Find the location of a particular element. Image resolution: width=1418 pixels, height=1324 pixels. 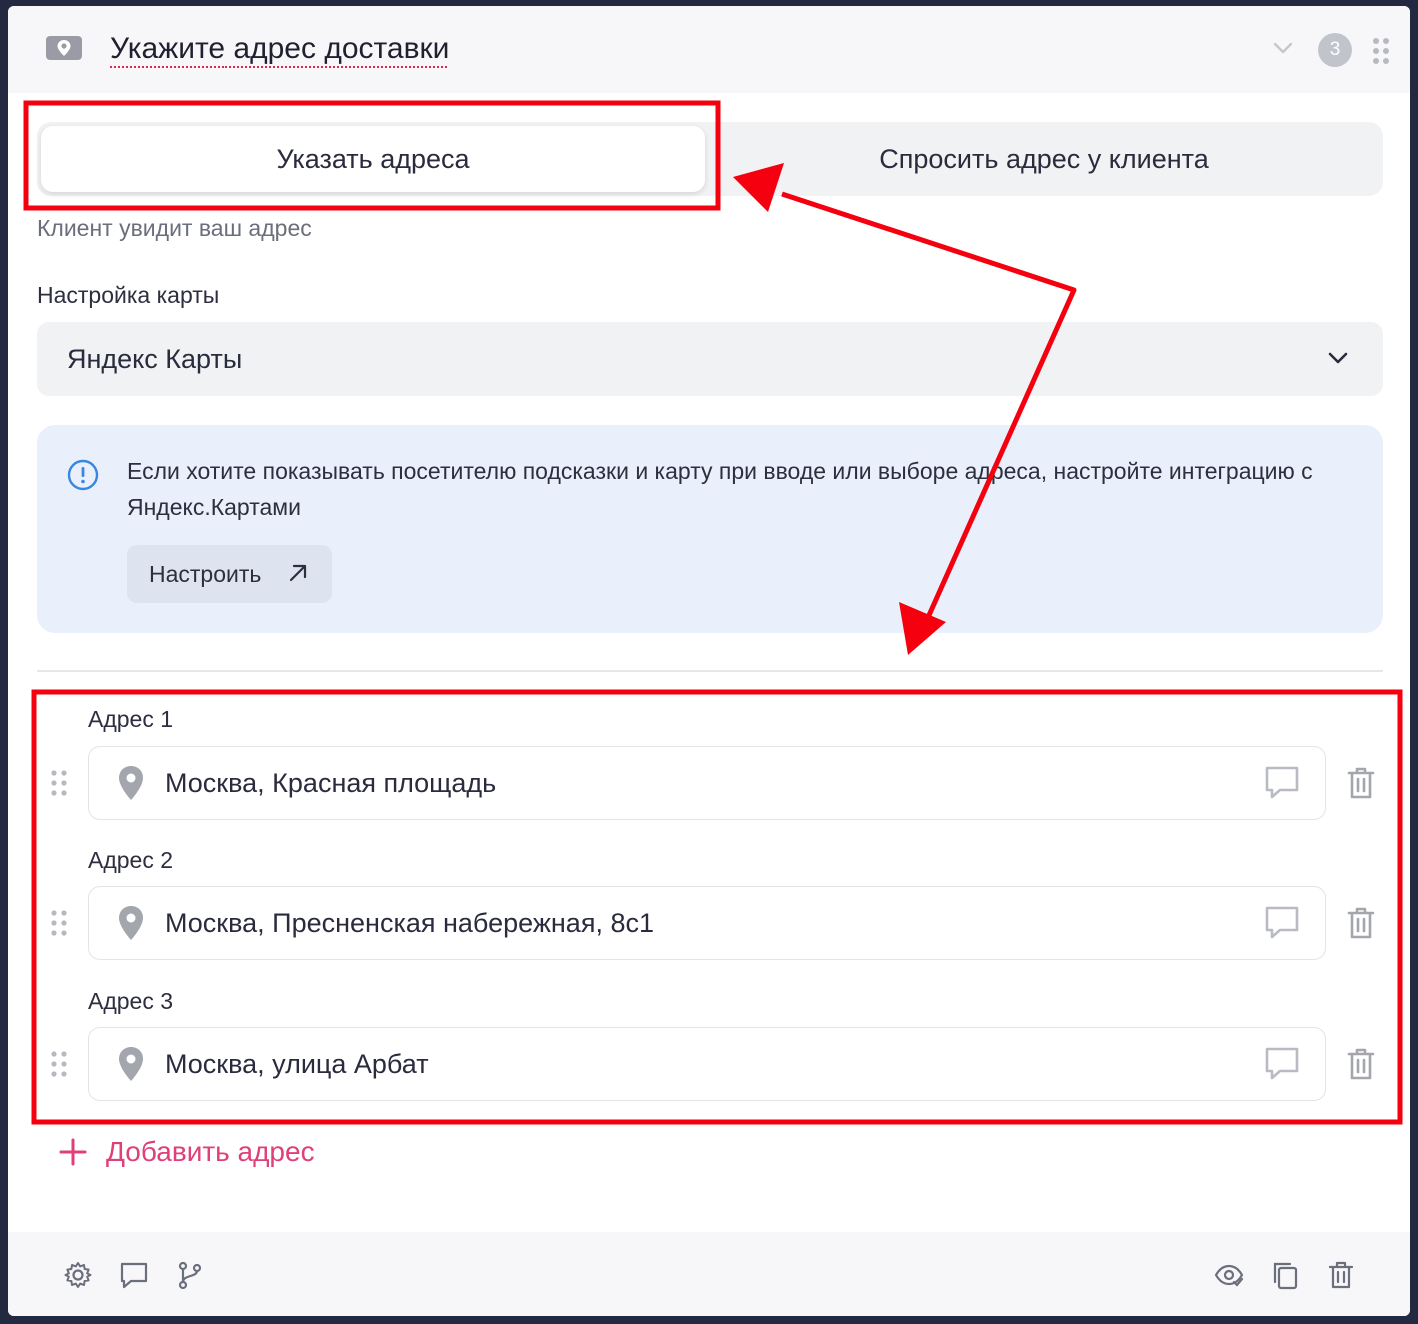

specify-addresses-tab: Указать адреса is located at coordinates (373, 159).